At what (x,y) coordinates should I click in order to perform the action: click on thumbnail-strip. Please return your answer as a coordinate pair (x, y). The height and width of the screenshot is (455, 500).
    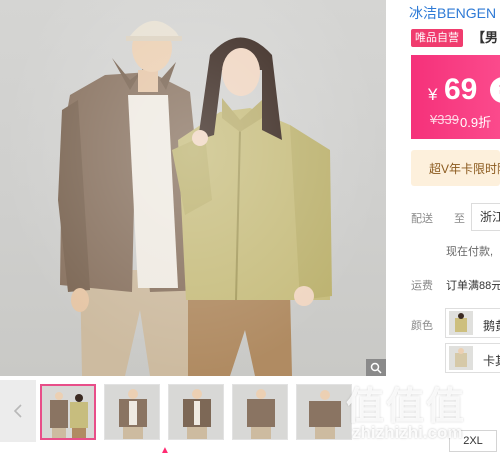
    Looking at the image, I should click on (193, 411).